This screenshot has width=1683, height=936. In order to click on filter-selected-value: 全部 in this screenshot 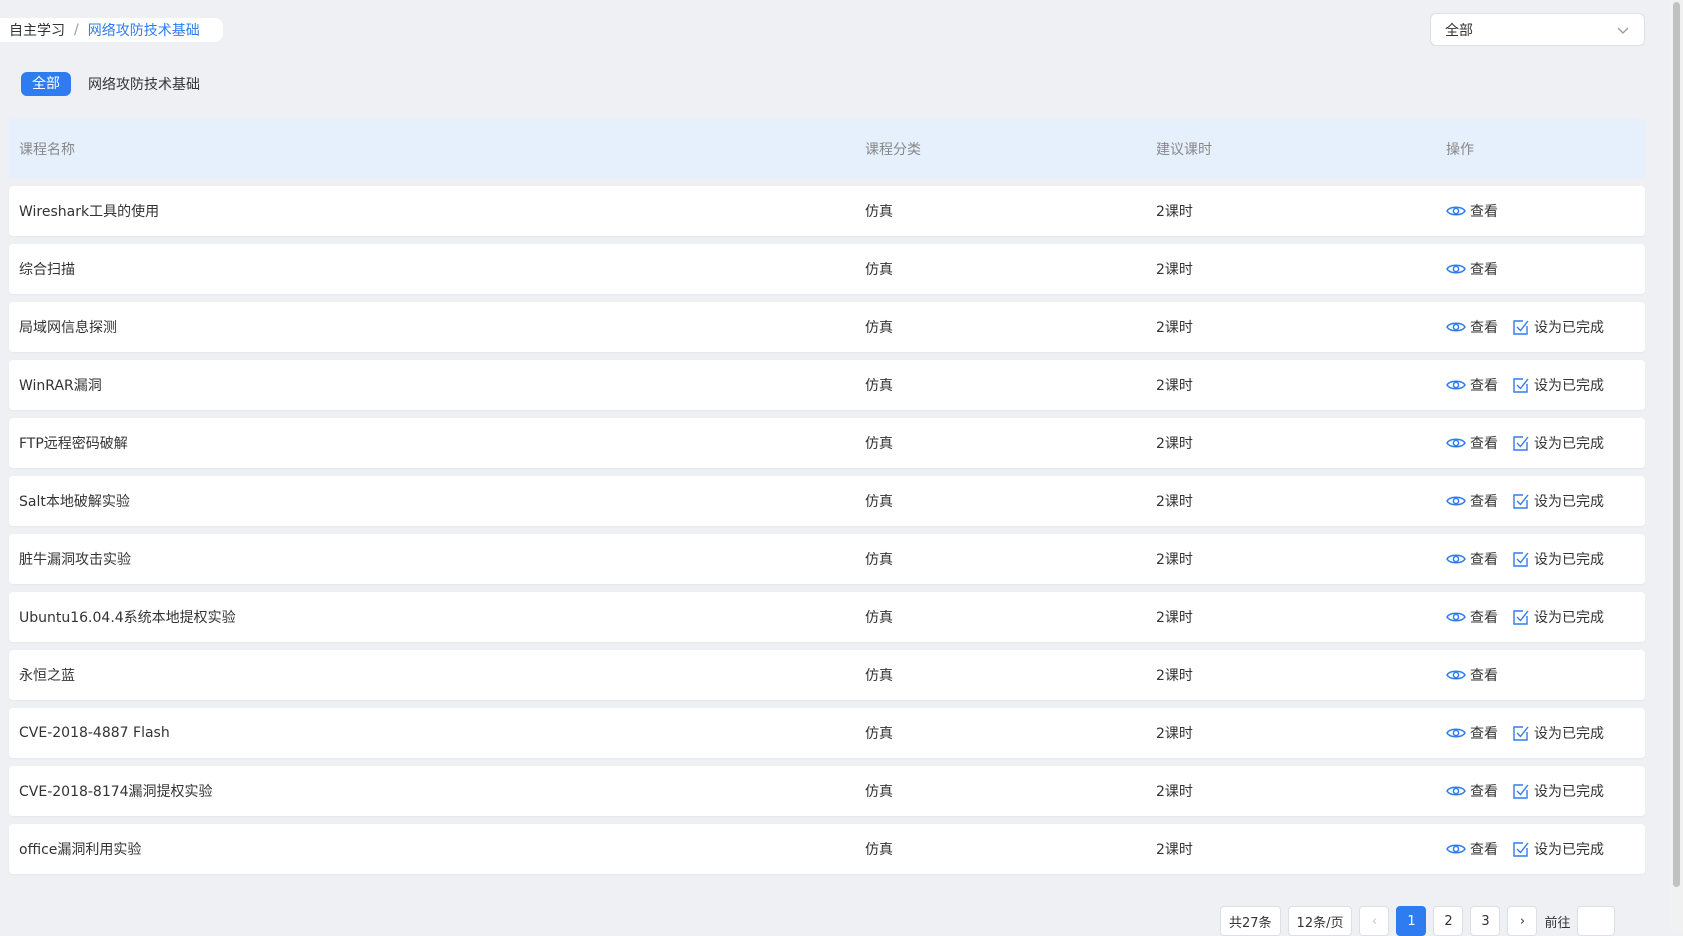, I will do `click(1459, 30)`.